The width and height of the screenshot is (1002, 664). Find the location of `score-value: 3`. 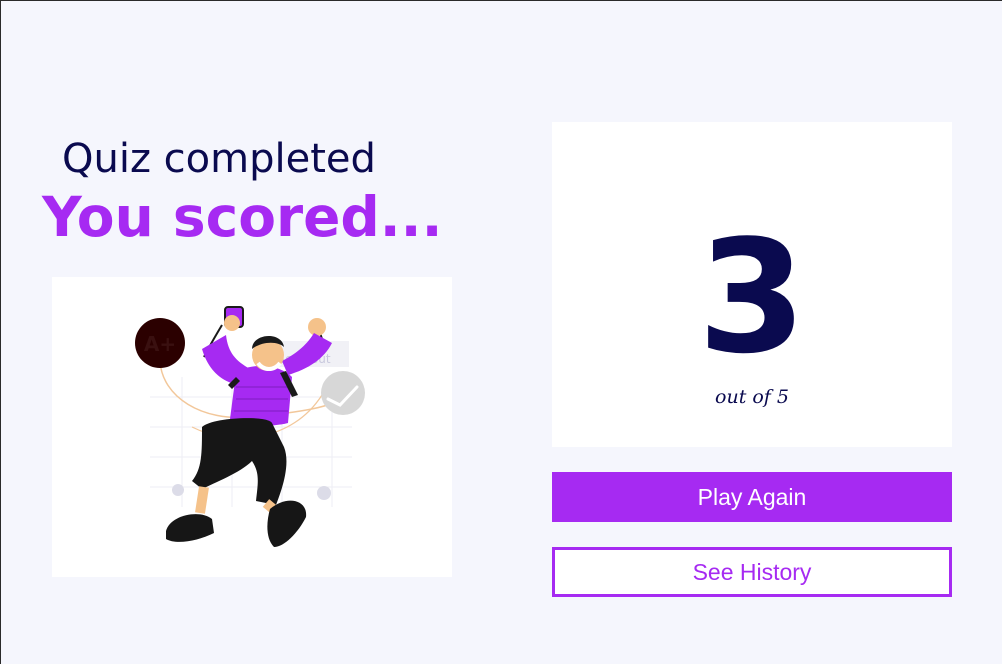

score-value: 3 is located at coordinates (752, 297).